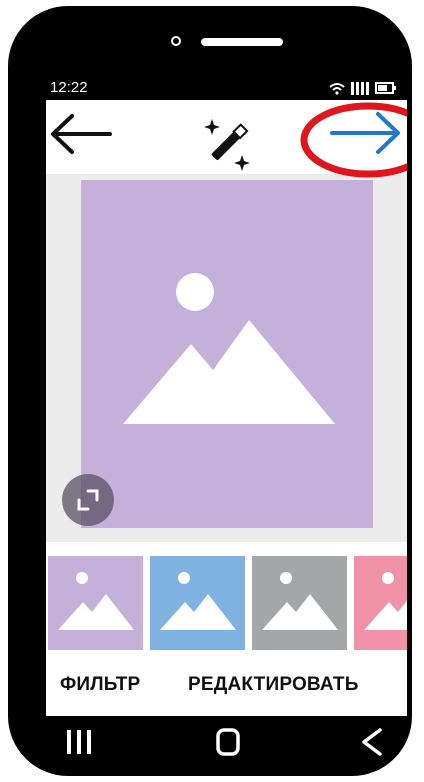  I want to click on home-icon, so click(228, 742).